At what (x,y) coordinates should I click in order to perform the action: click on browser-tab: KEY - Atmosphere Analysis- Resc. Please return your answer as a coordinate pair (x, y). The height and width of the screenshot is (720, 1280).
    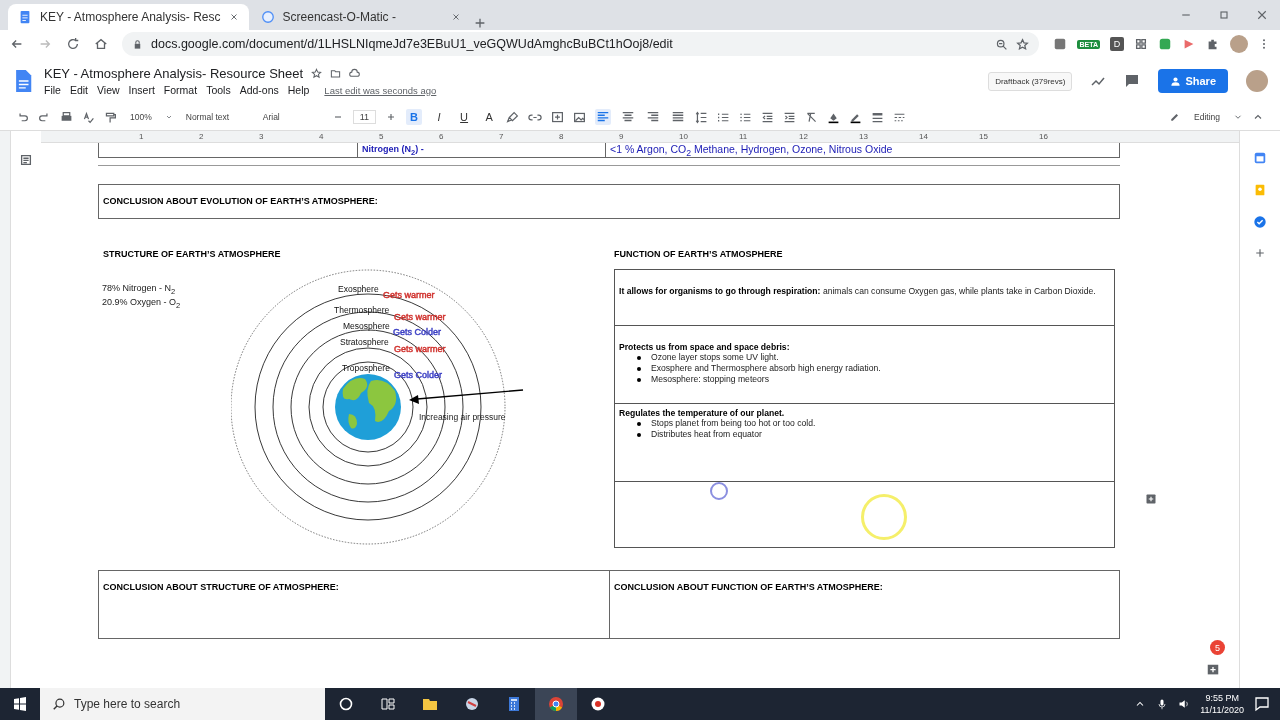
    Looking at the image, I should click on (128, 17).